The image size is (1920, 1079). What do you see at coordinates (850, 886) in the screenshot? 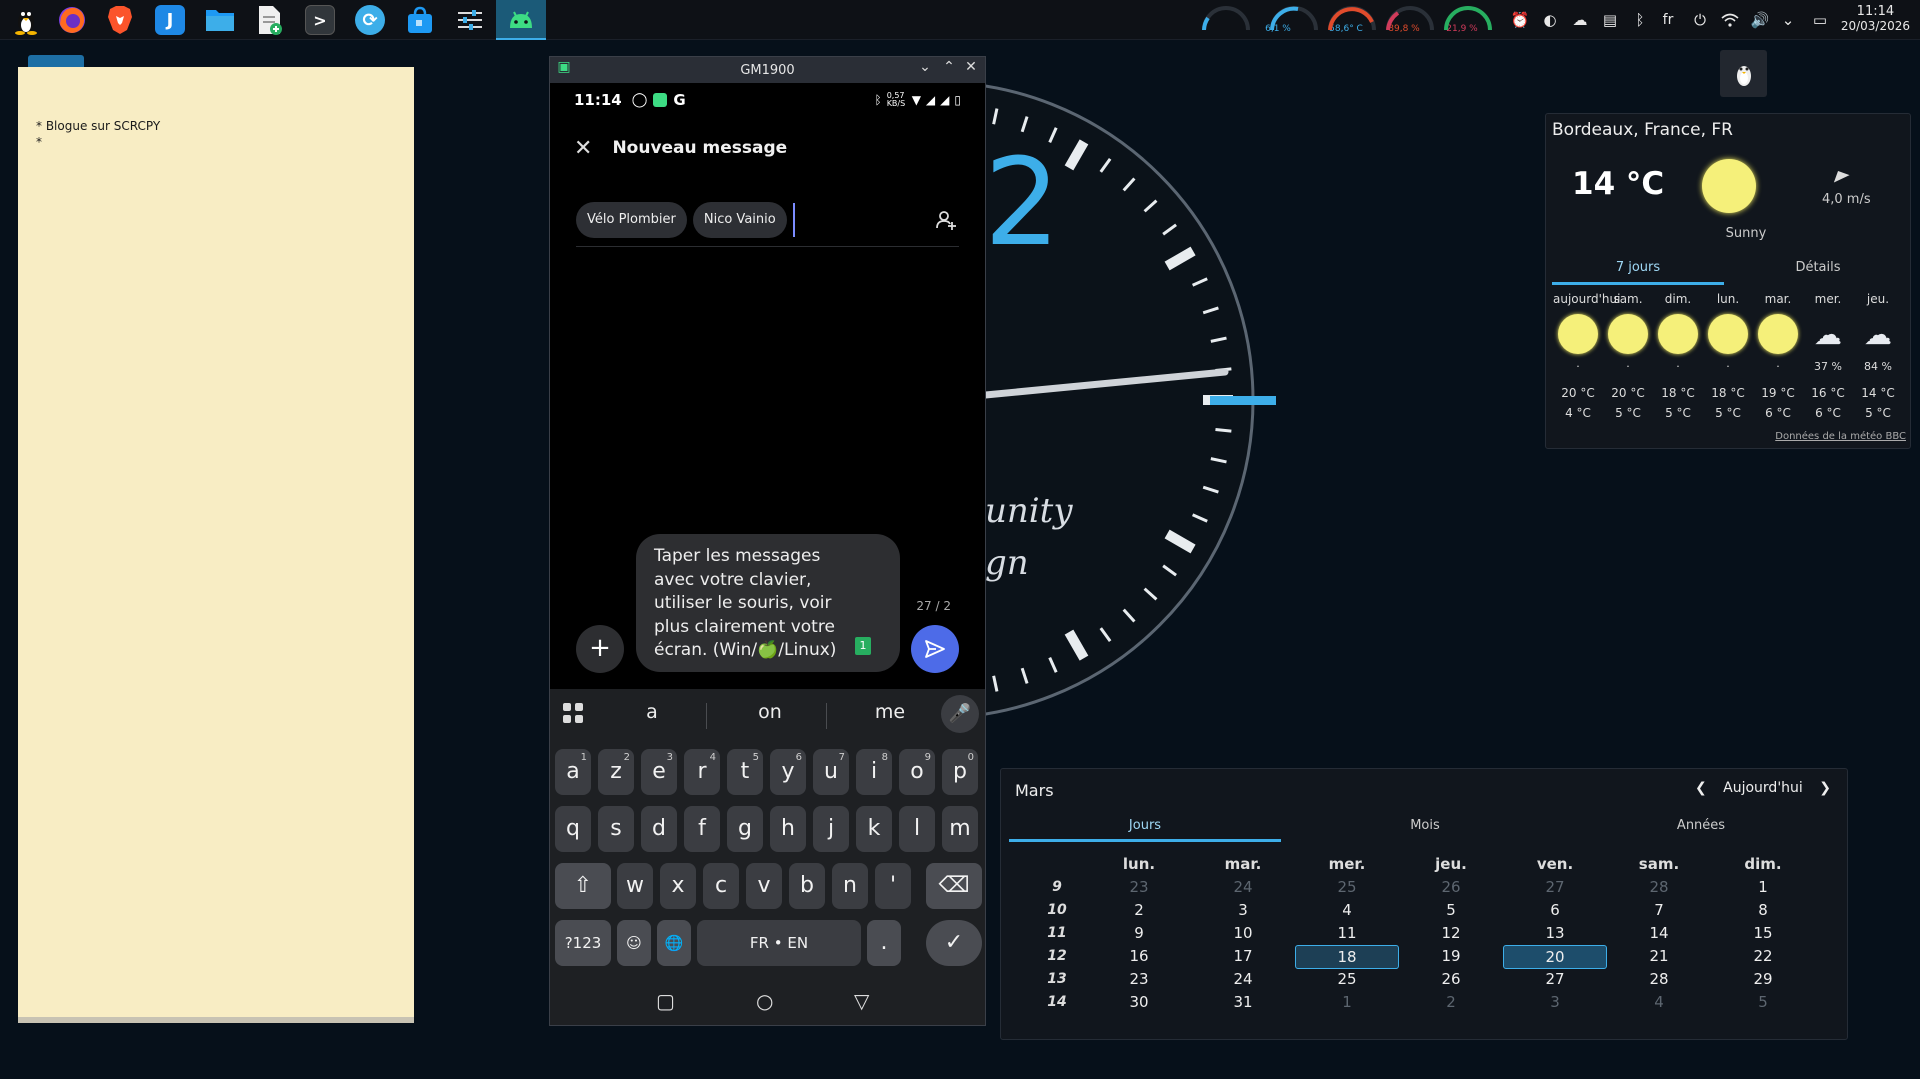
I see `key-n: n` at bounding box center [850, 886].